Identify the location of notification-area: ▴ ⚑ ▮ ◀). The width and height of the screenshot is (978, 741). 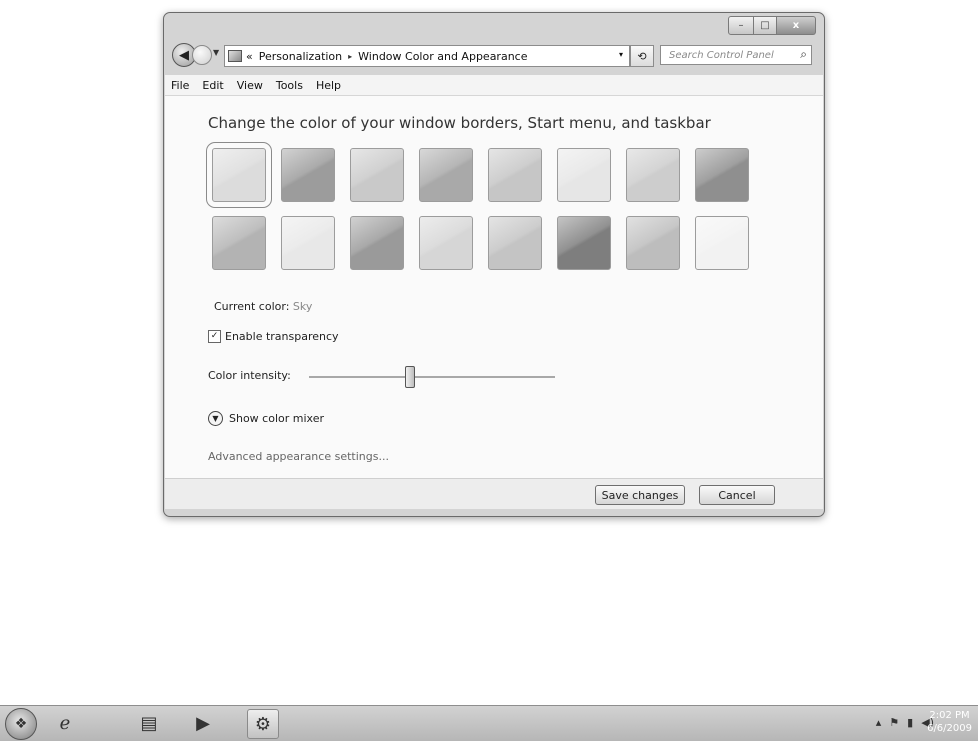
(905, 722).